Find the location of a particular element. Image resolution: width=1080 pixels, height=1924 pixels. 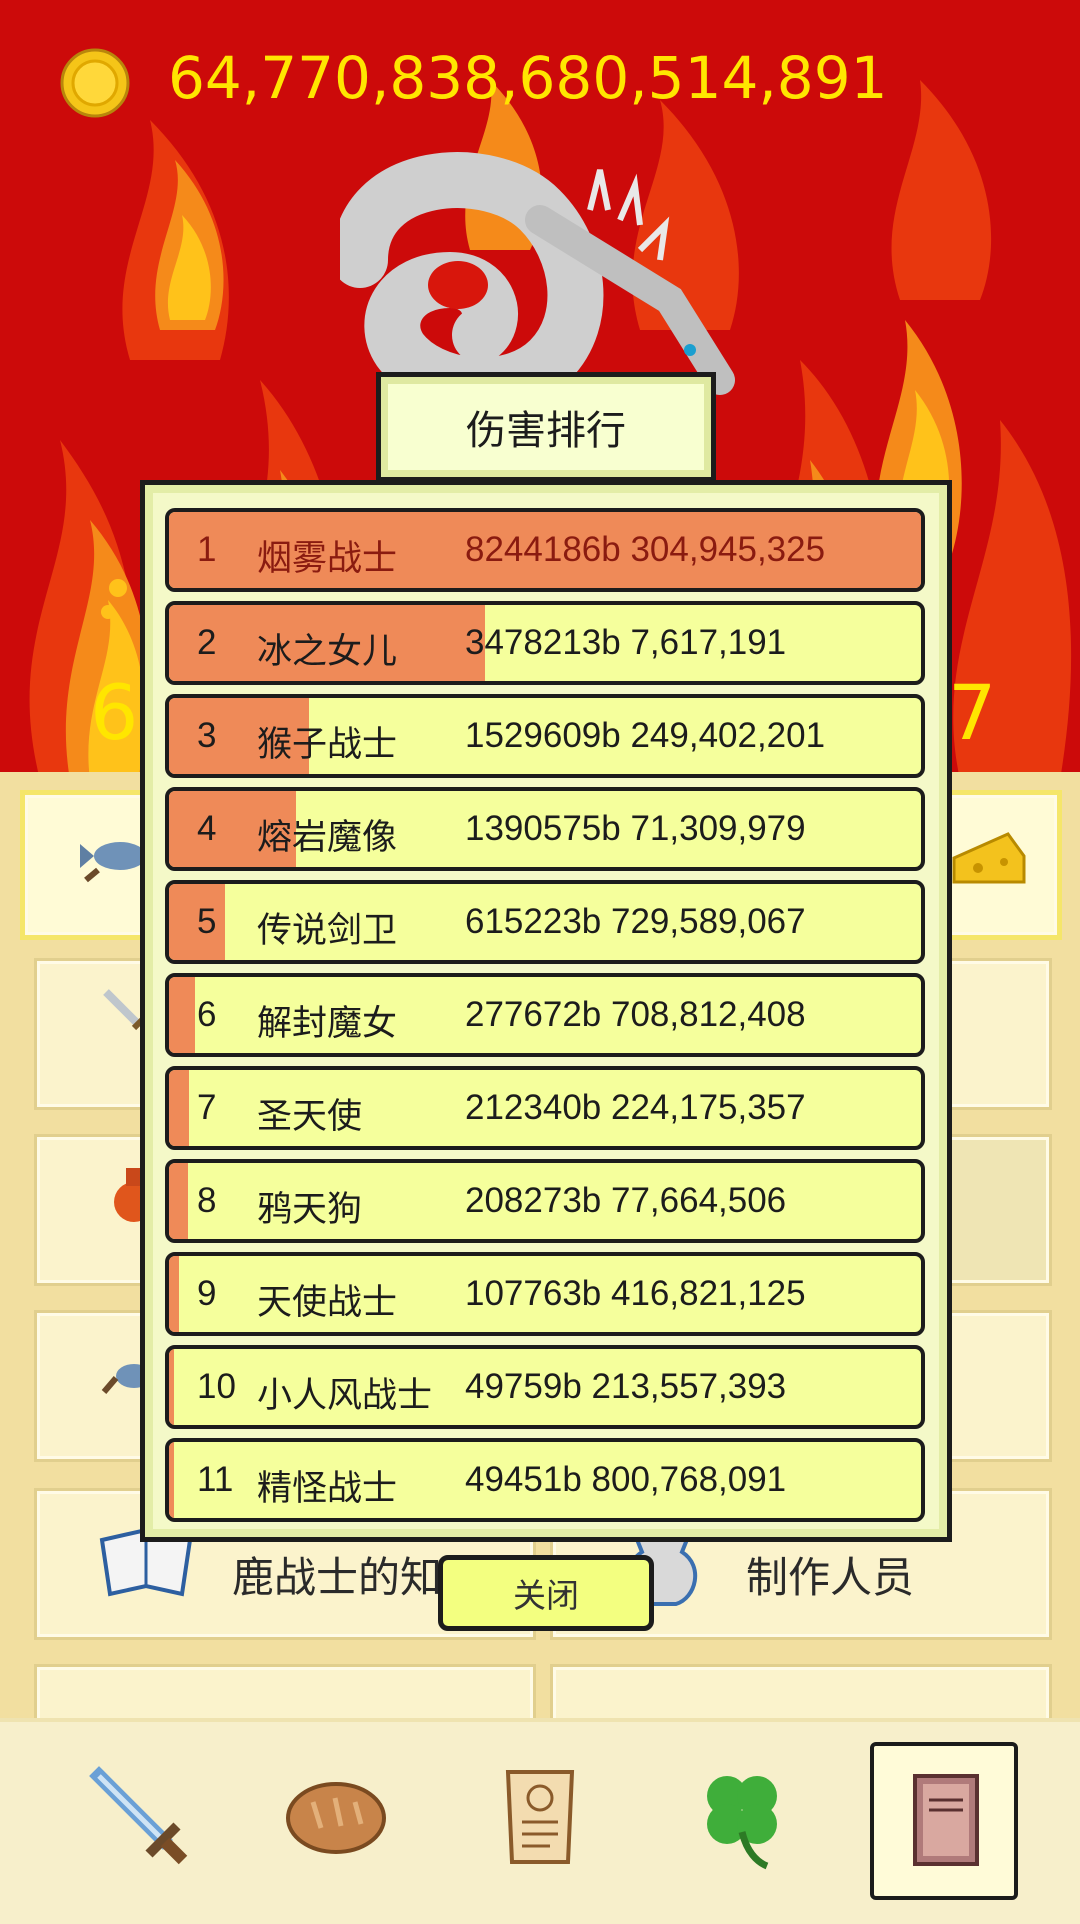

damage-value: 277672b 708,812,408 is located at coordinates (635, 1014).